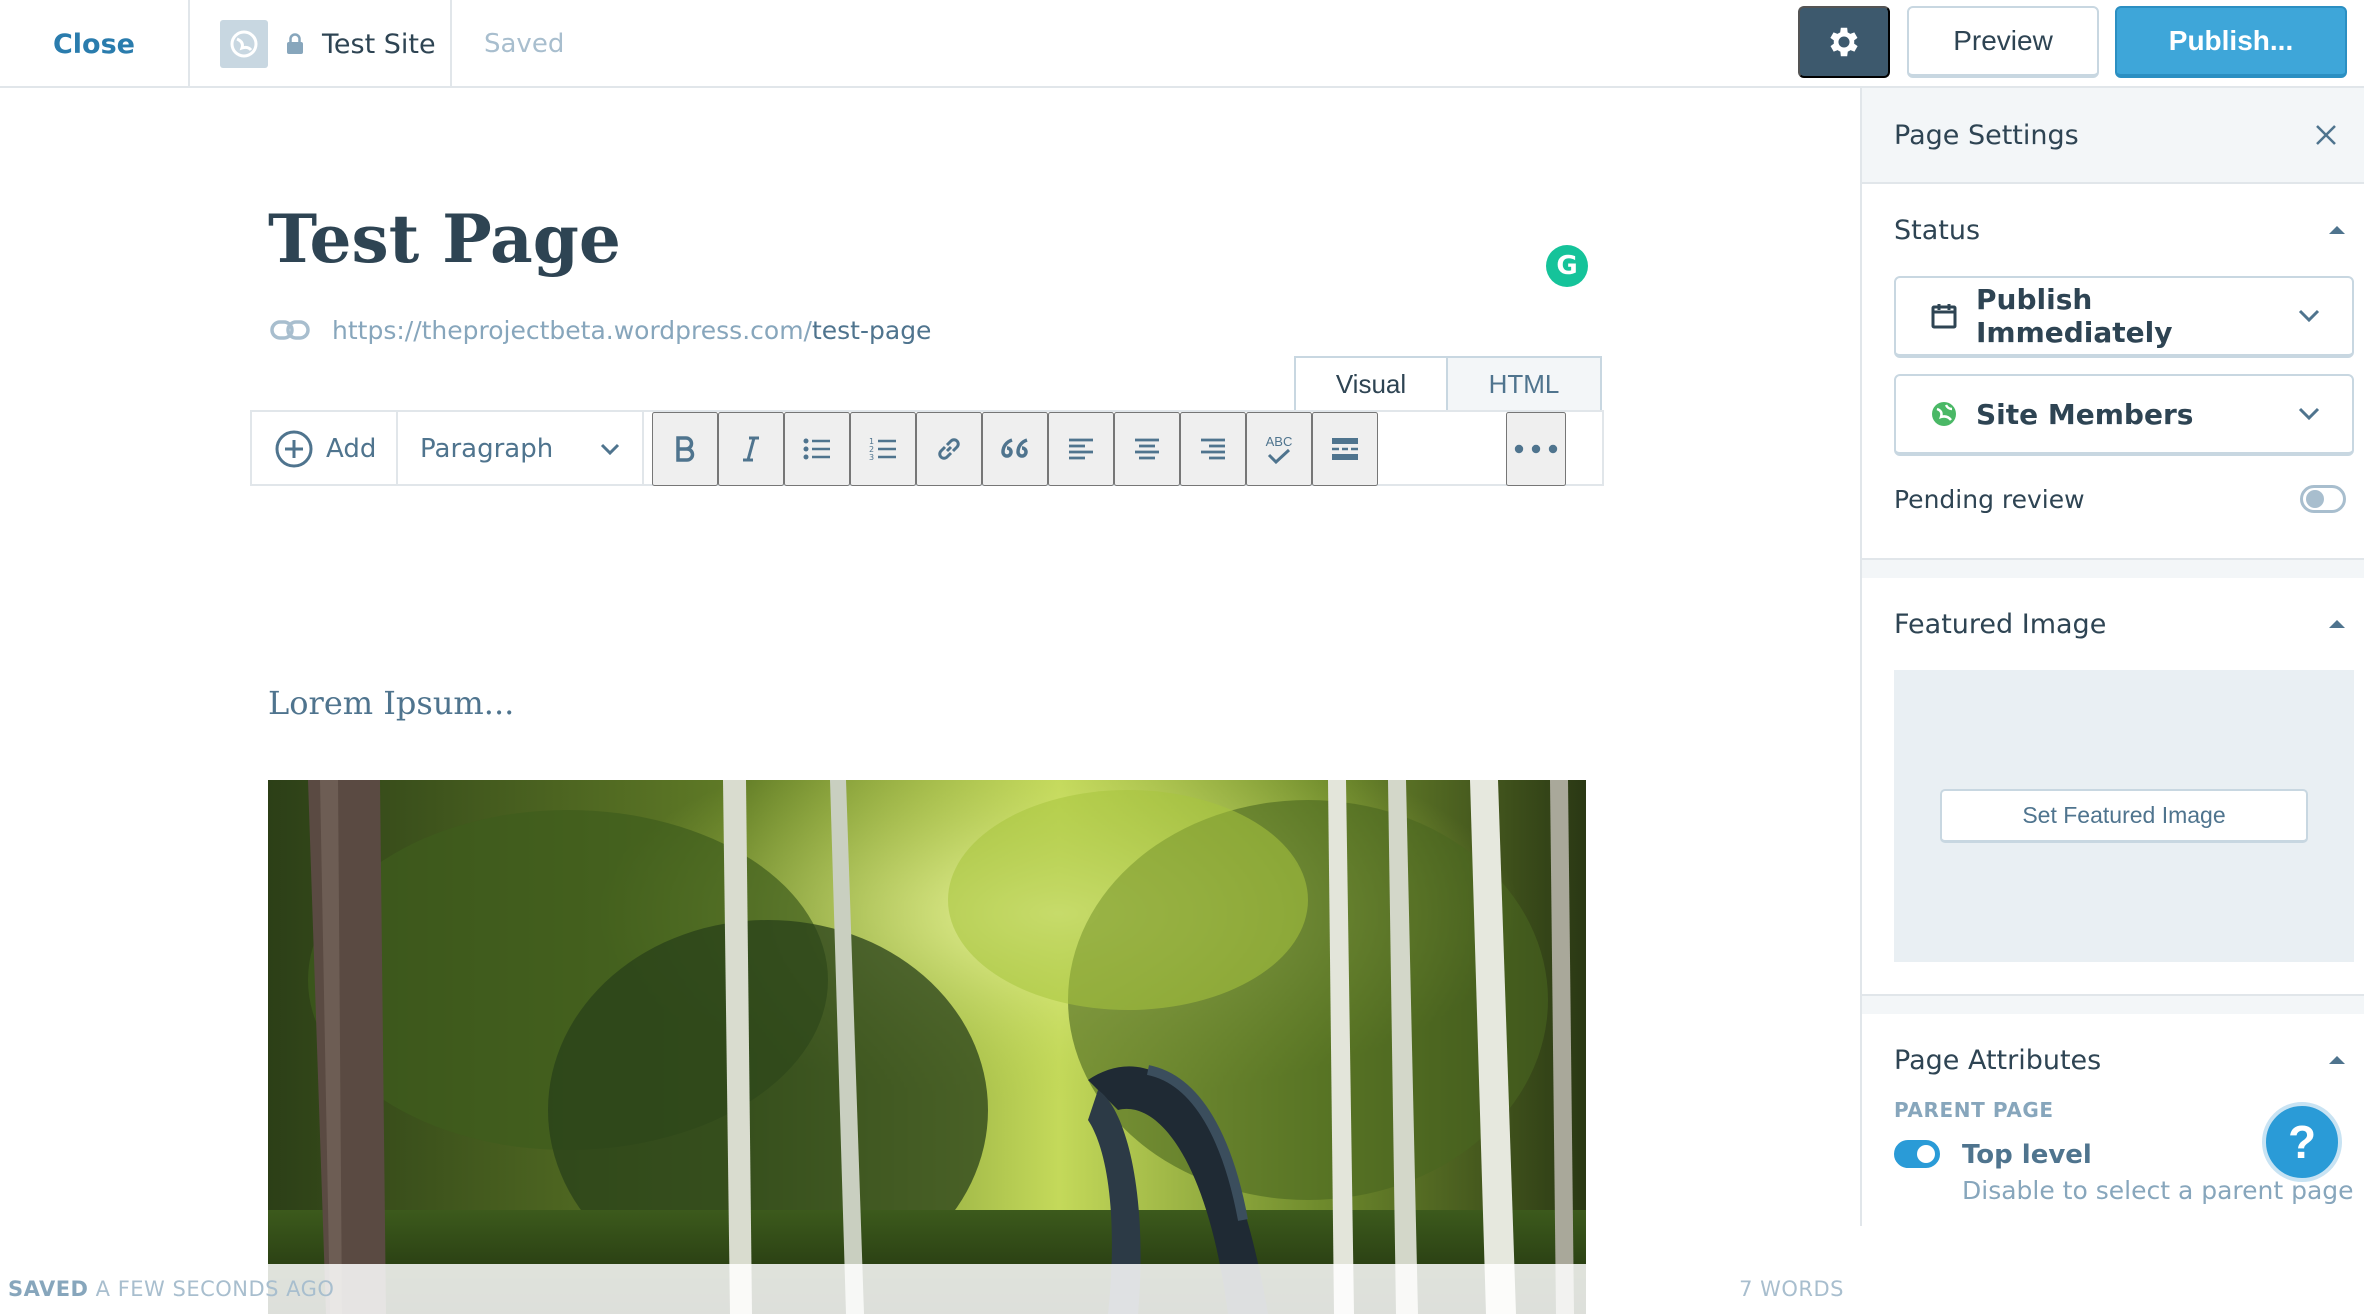 The height and width of the screenshot is (1314, 2364). I want to click on spellcheck-text: ABC, so click(1279, 441).